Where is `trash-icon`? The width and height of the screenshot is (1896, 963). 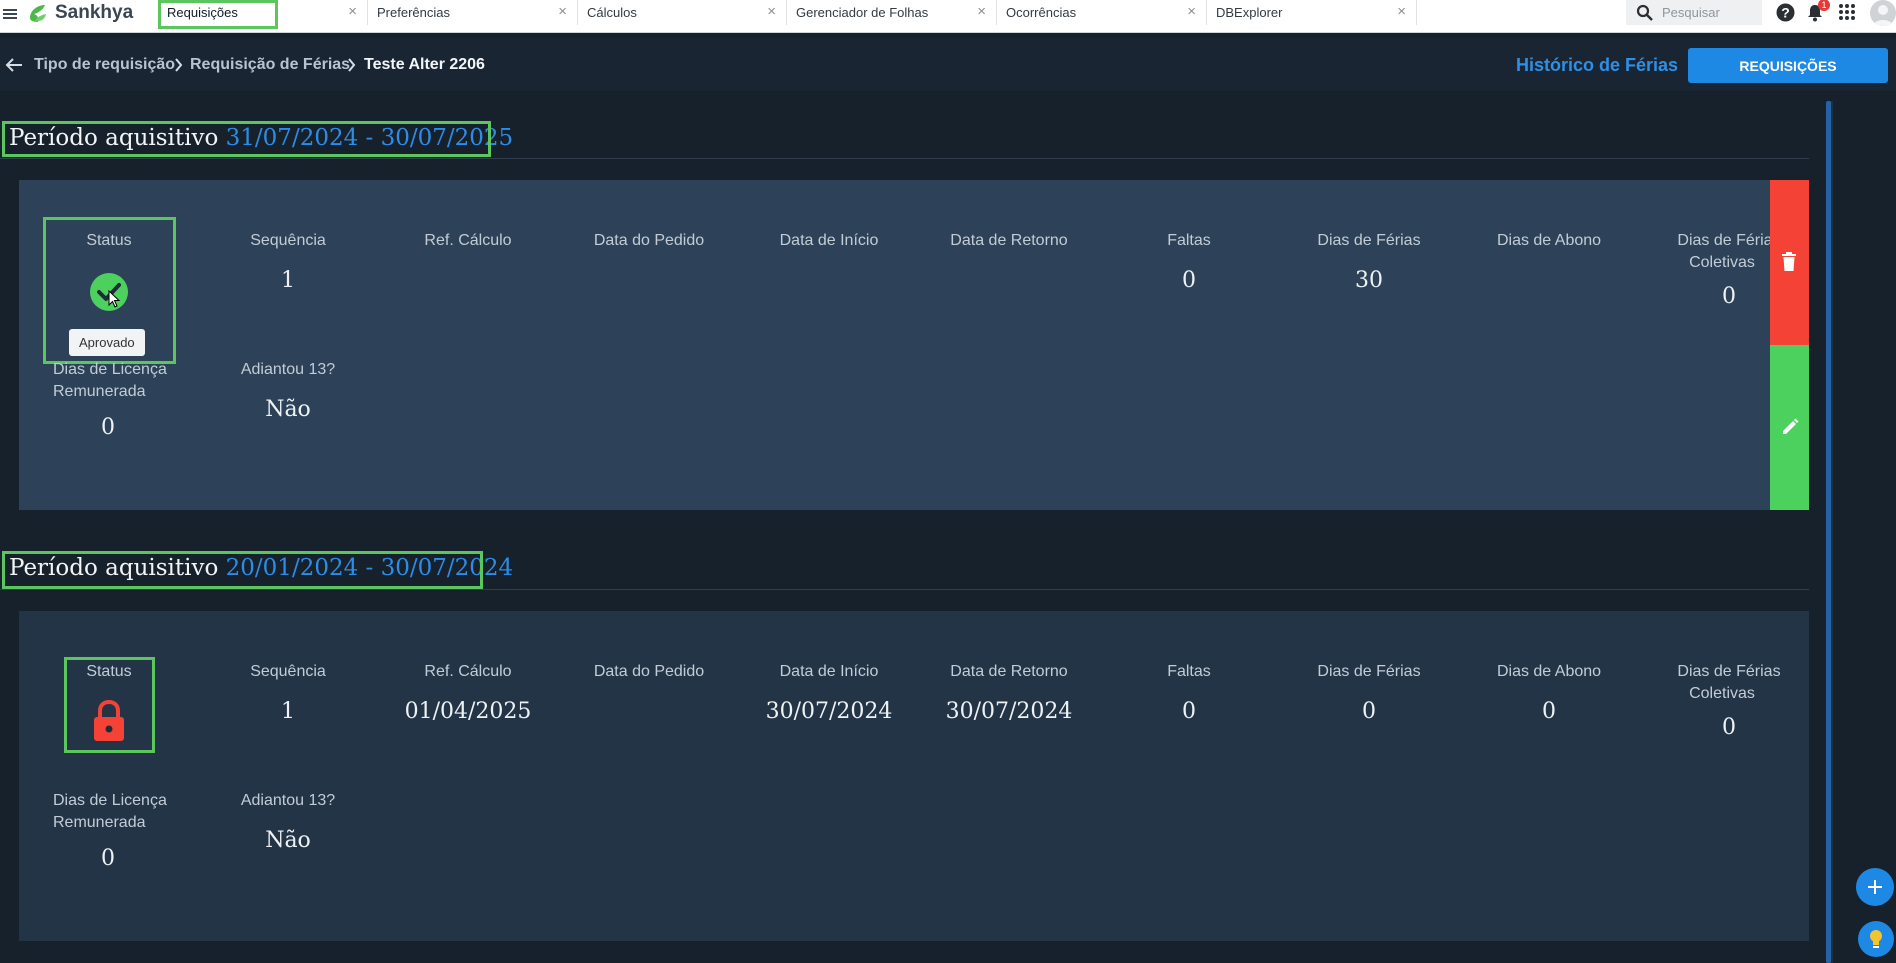 trash-icon is located at coordinates (1789, 261).